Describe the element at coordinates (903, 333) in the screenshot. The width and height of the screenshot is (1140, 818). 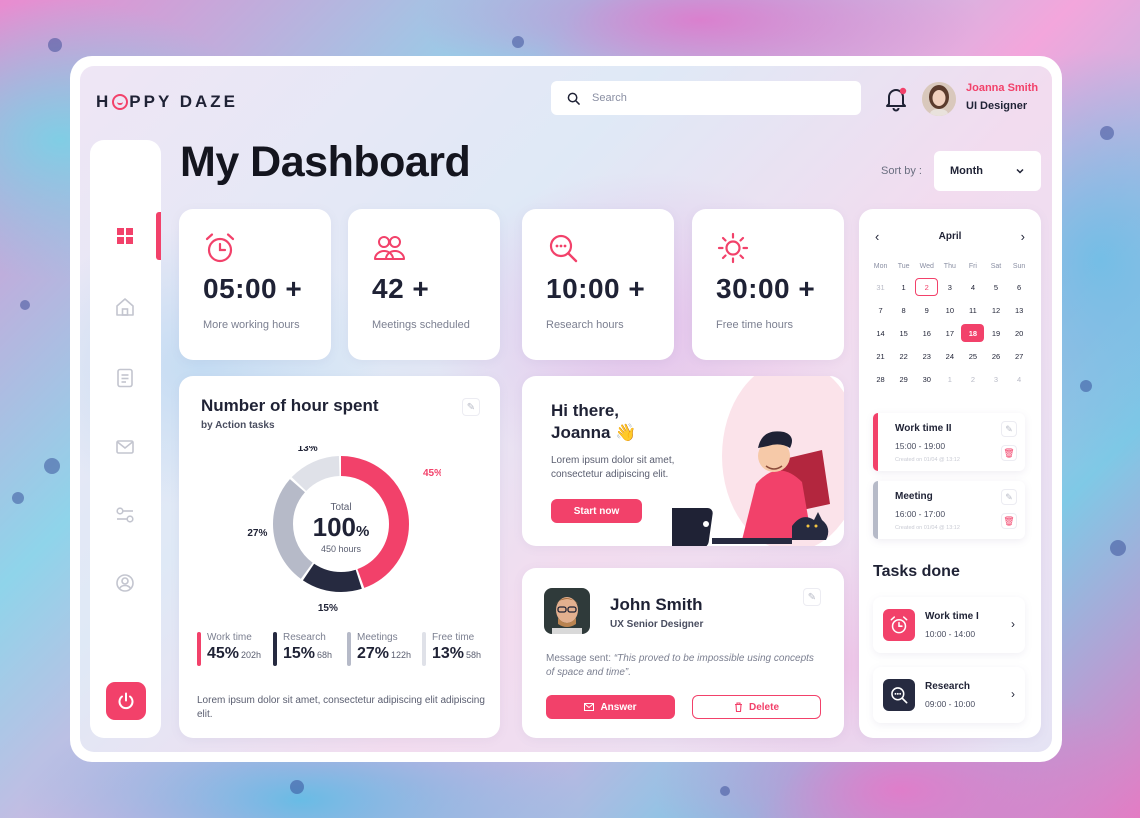
I see `calendar-date: 15` at that location.